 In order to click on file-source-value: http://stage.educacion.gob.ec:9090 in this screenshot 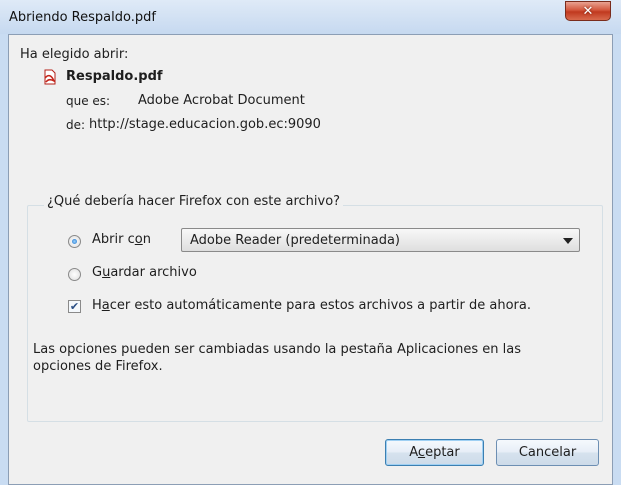, I will do `click(205, 124)`.